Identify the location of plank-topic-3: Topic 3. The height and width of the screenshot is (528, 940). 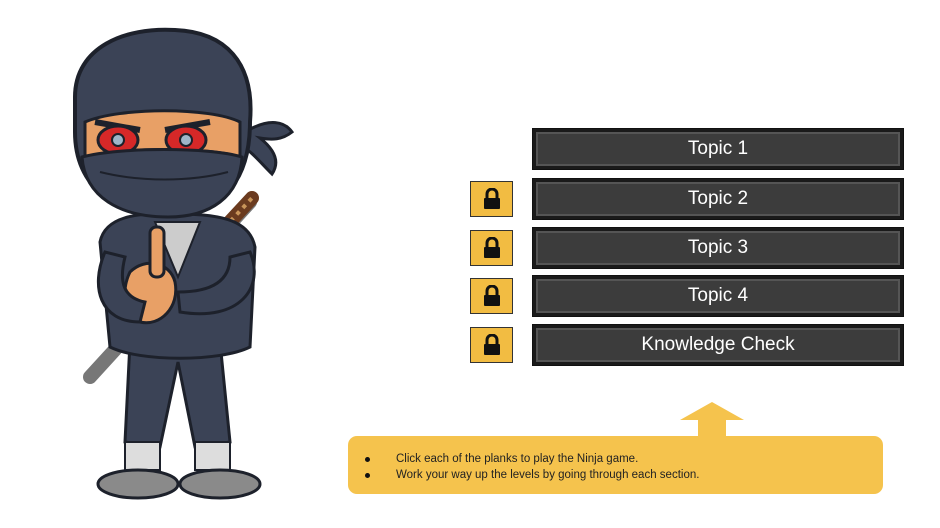
(718, 248).